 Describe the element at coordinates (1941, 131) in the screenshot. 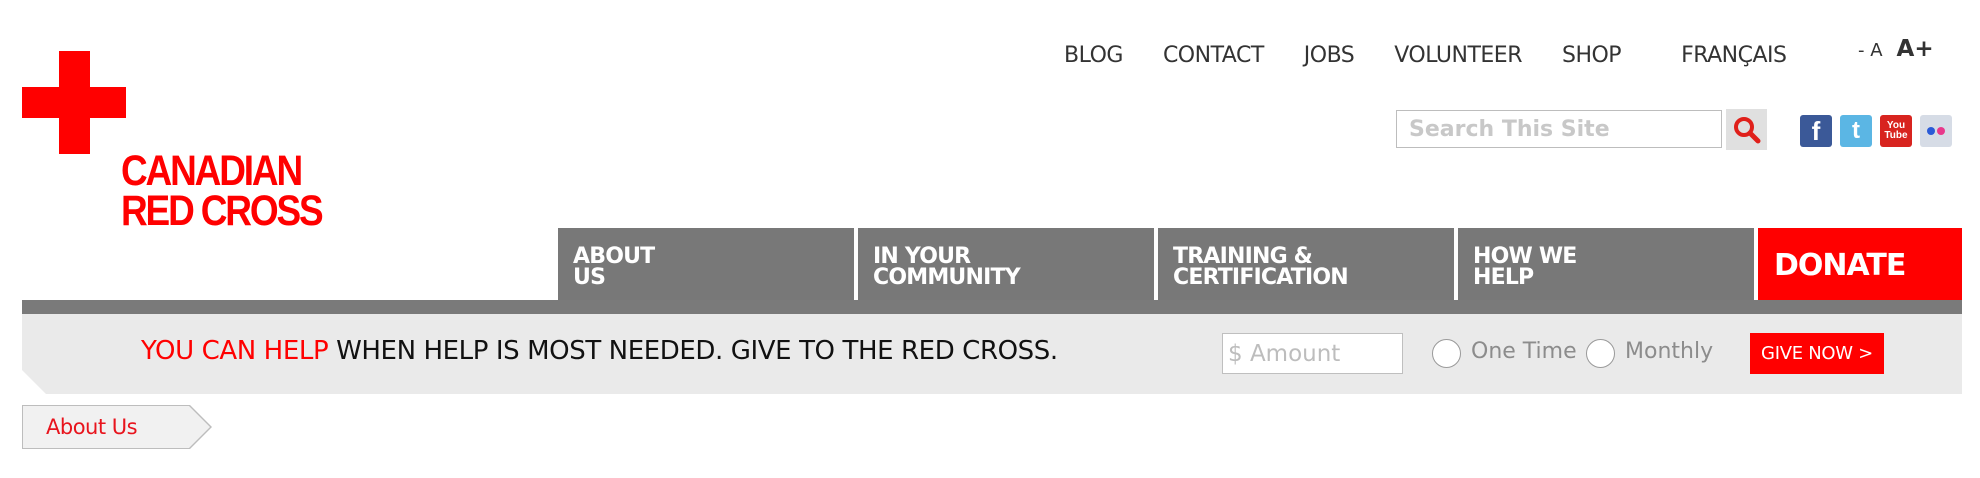

I see `flickr-dot-pink` at that location.